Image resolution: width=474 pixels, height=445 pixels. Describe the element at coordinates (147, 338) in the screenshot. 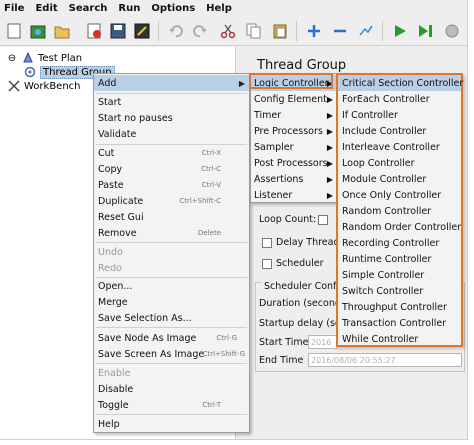

I see `menu-item-label: Save Node As Image` at that location.